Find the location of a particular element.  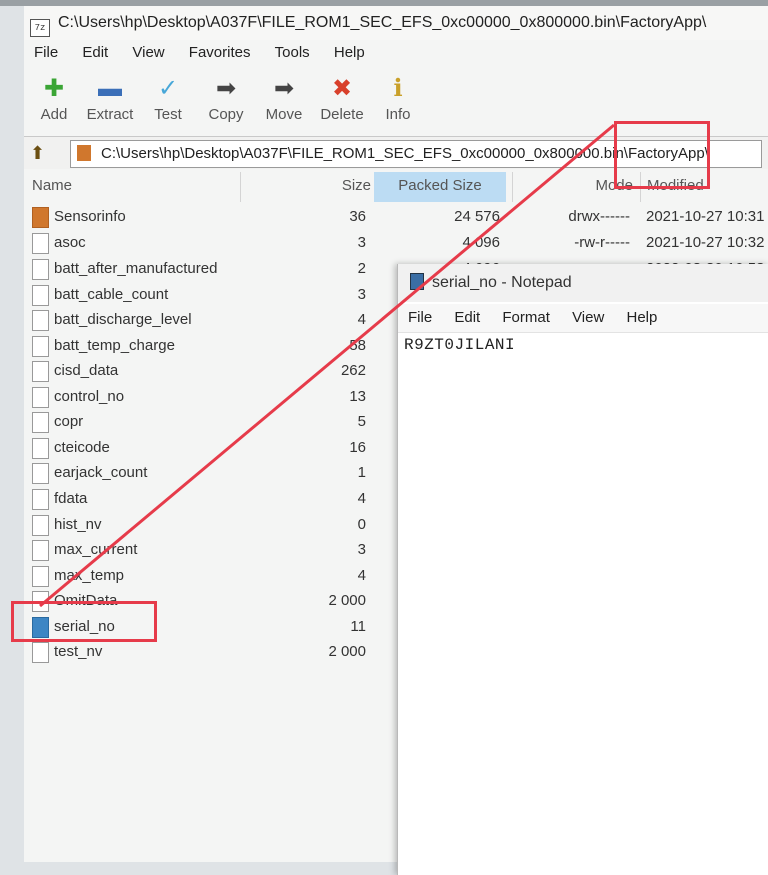

delete-label: Delete is located at coordinates (342, 114).